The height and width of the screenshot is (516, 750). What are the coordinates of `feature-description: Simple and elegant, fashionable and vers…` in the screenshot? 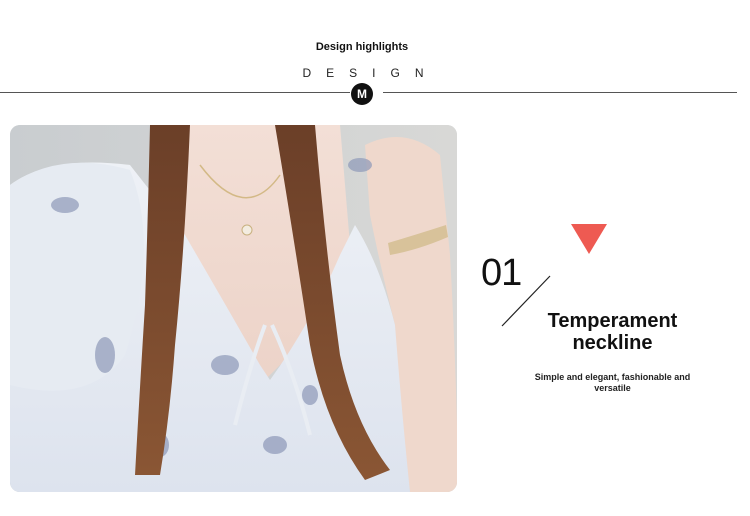 It's located at (612, 382).